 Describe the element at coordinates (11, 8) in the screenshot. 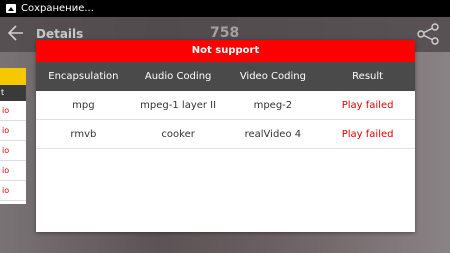

I see `image-icon` at that location.